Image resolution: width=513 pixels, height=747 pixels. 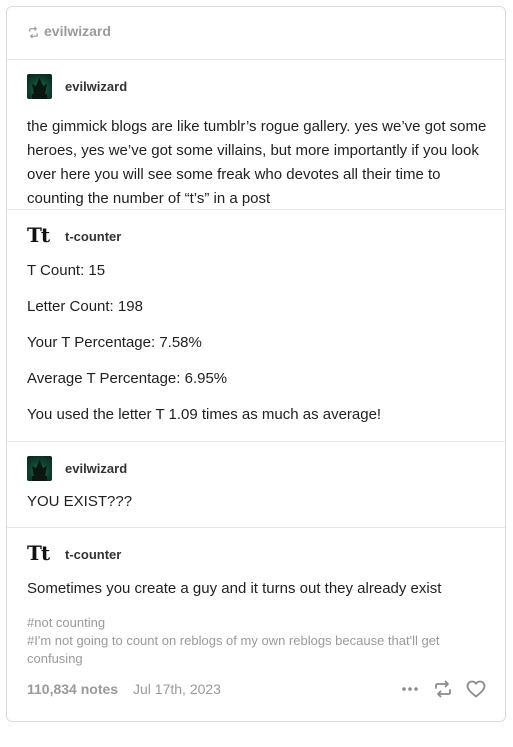 I want to click on post-footer: 110,834 notes Jul 17th, 2023, so click(x=258, y=689).